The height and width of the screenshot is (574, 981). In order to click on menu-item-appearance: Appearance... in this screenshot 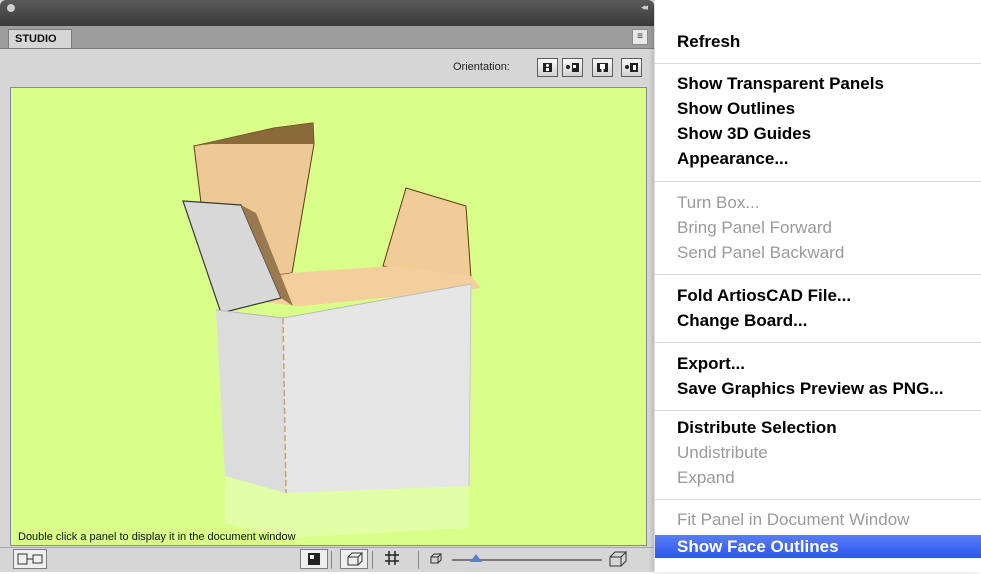, I will do `click(733, 159)`.